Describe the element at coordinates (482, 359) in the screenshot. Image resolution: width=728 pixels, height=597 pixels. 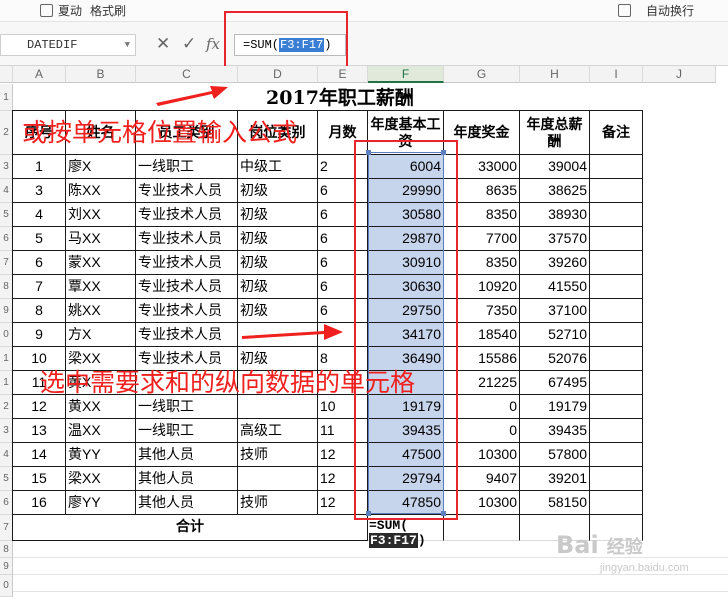
I see `table-cell-bonus: 15586` at that location.